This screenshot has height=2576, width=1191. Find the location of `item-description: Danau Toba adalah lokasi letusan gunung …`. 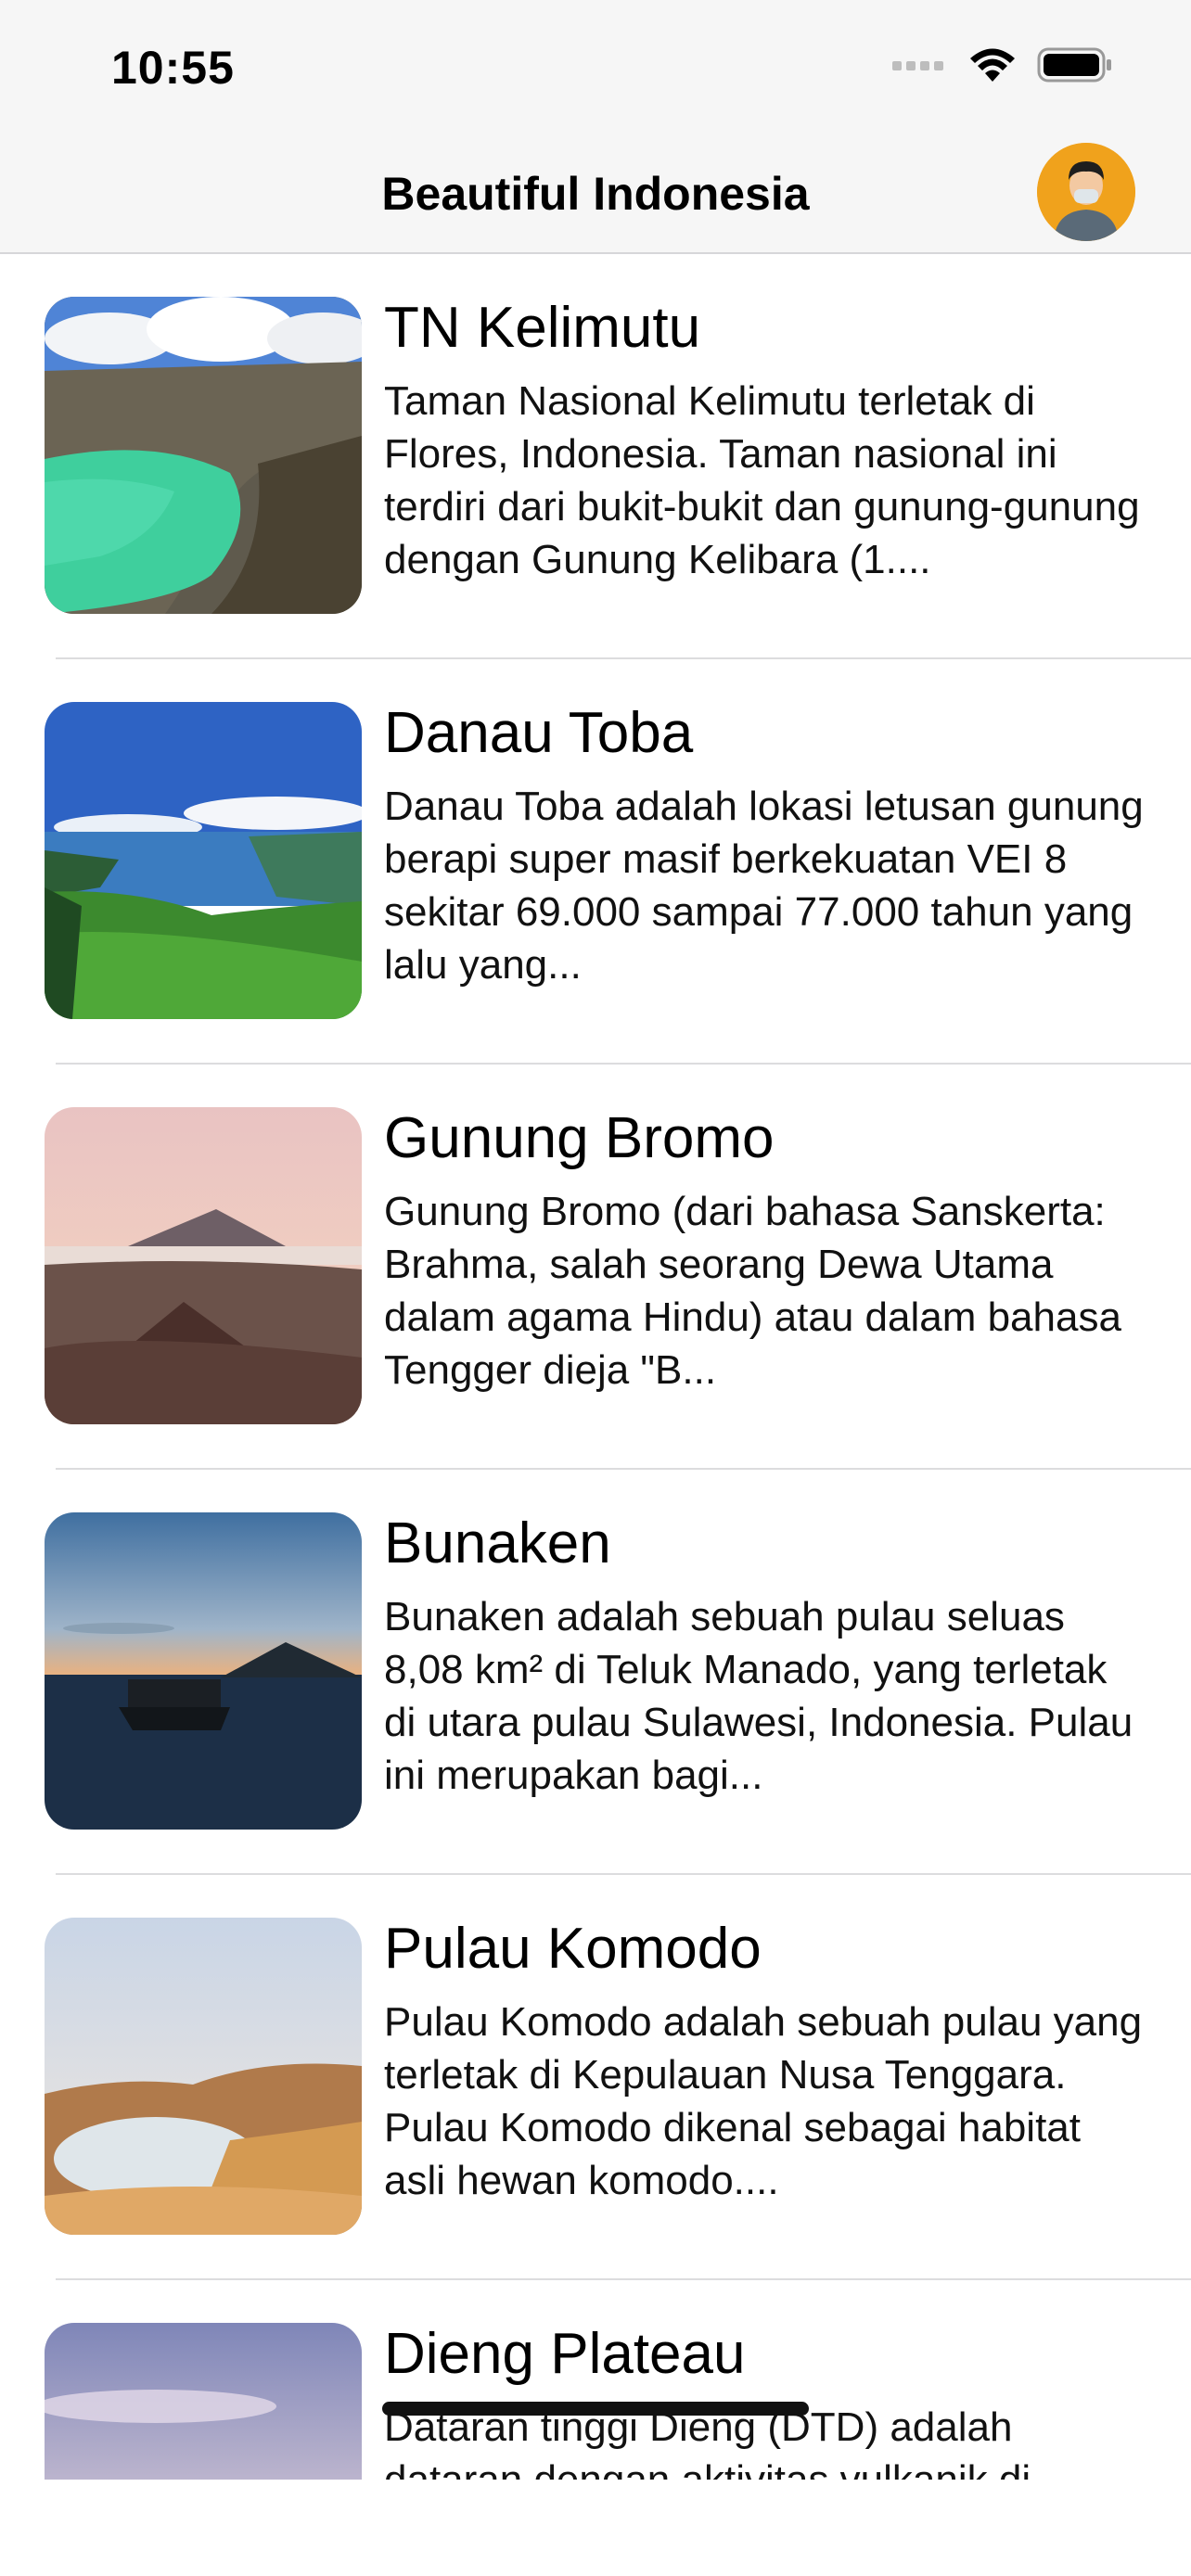

item-description: Danau Toba adalah lokasi letusan gunung … is located at coordinates (764, 886).